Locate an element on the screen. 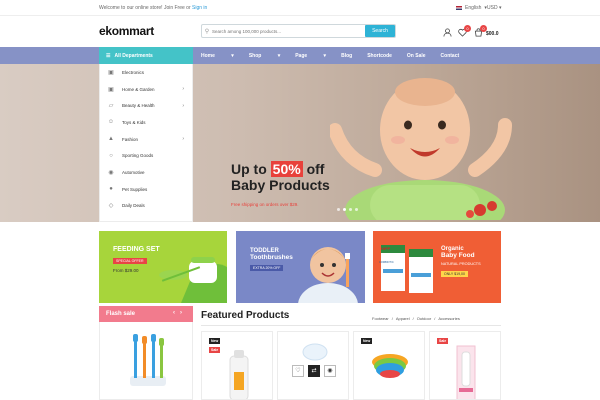  nav-shop: Shop ▾ is located at coordinates (264, 56).